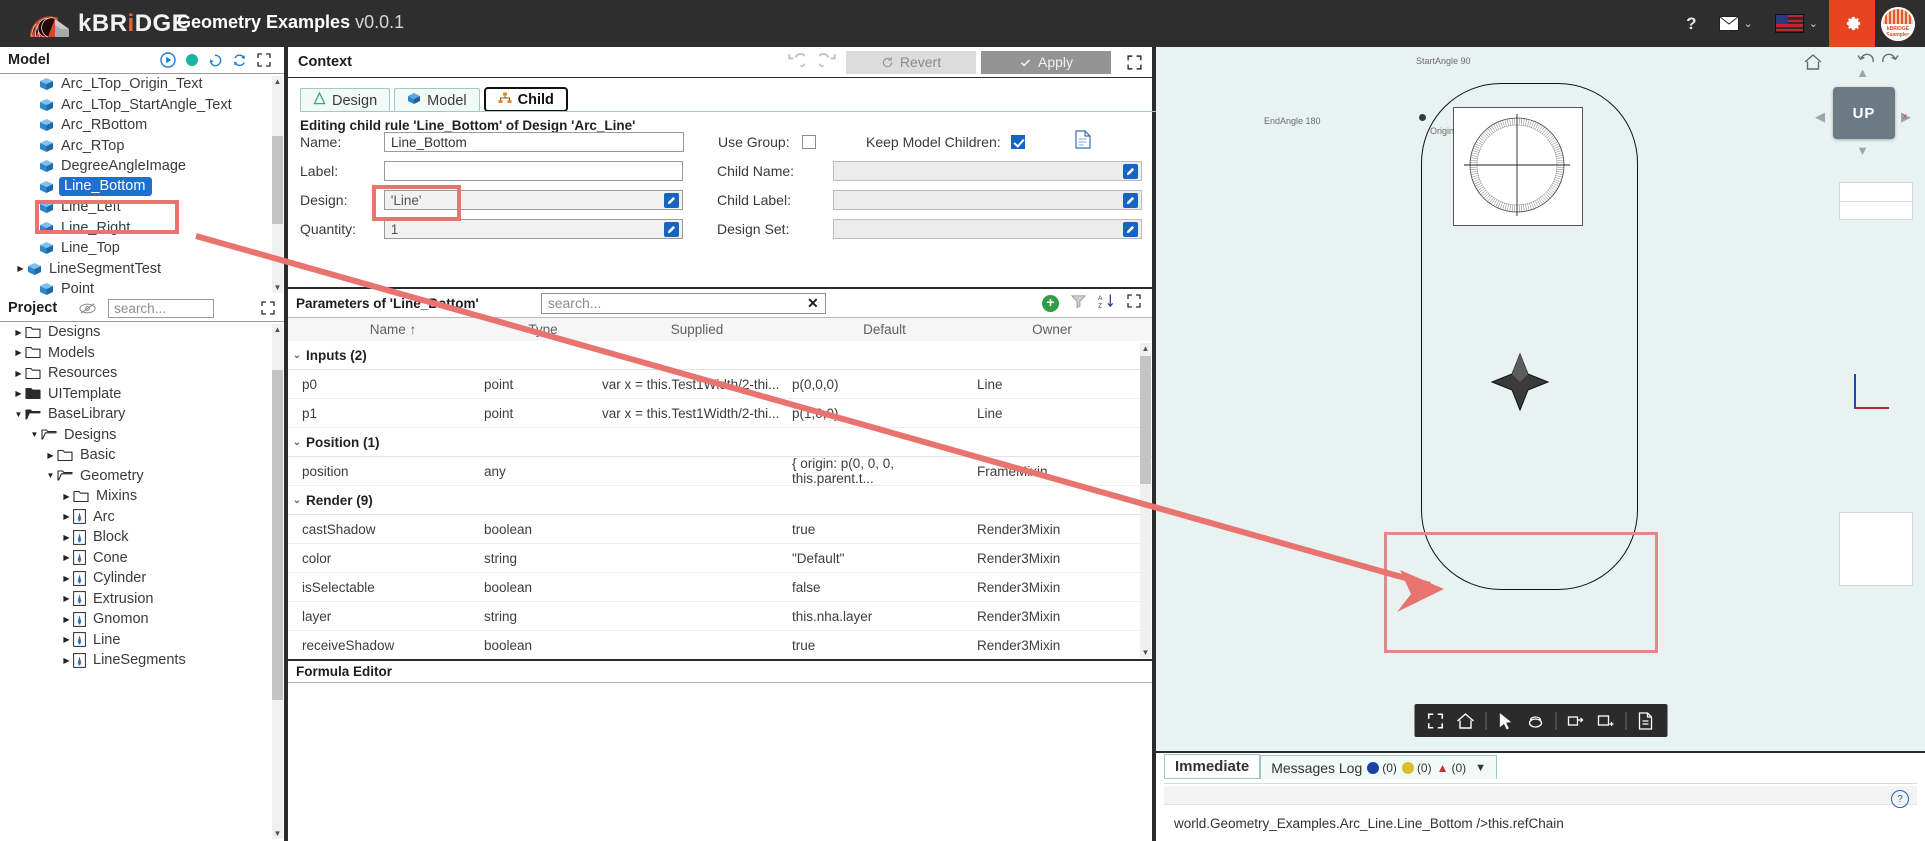  Describe the element at coordinates (1520, 384) in the screenshot. I see `move-gizmo-icon` at that location.